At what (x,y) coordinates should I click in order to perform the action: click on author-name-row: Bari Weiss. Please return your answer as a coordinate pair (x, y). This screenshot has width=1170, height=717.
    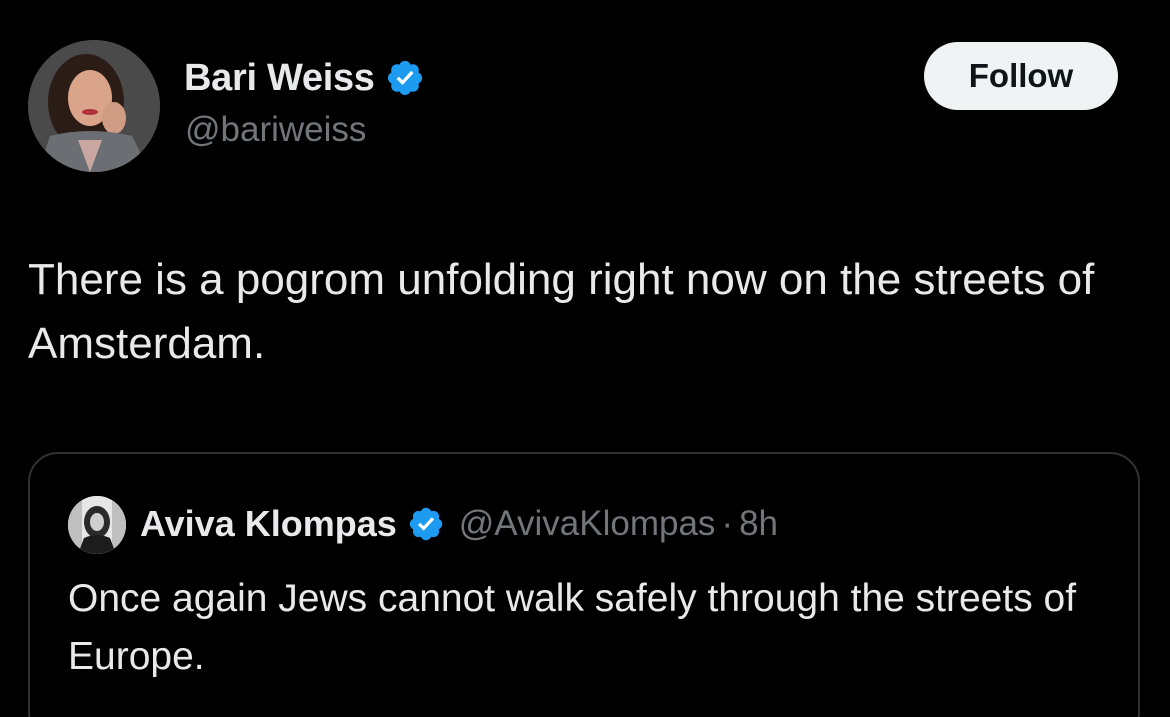
    Looking at the image, I should click on (304, 78).